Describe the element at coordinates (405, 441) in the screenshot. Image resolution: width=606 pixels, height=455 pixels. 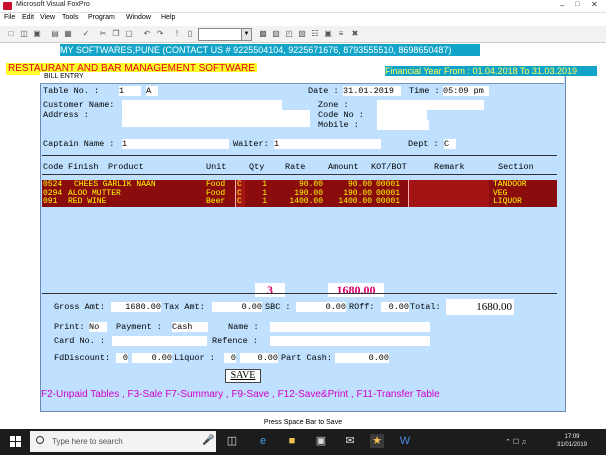
I see `word-icon: W` at that location.